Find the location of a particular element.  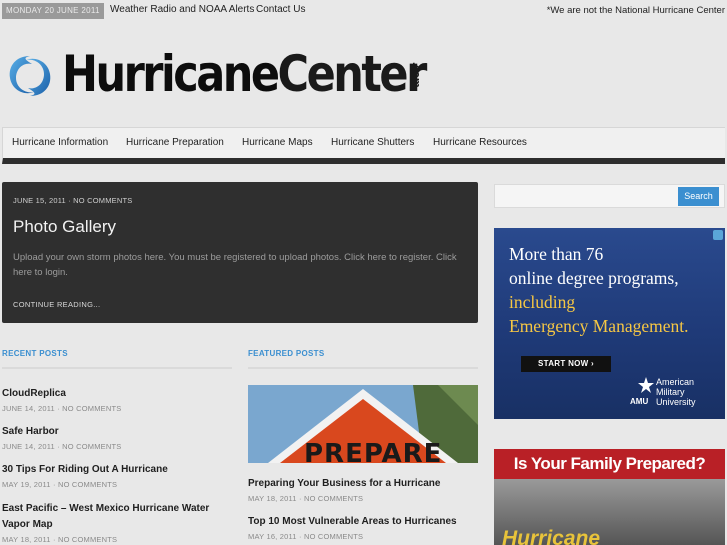

contact-us-link: Contact Us is located at coordinates (280, 9).